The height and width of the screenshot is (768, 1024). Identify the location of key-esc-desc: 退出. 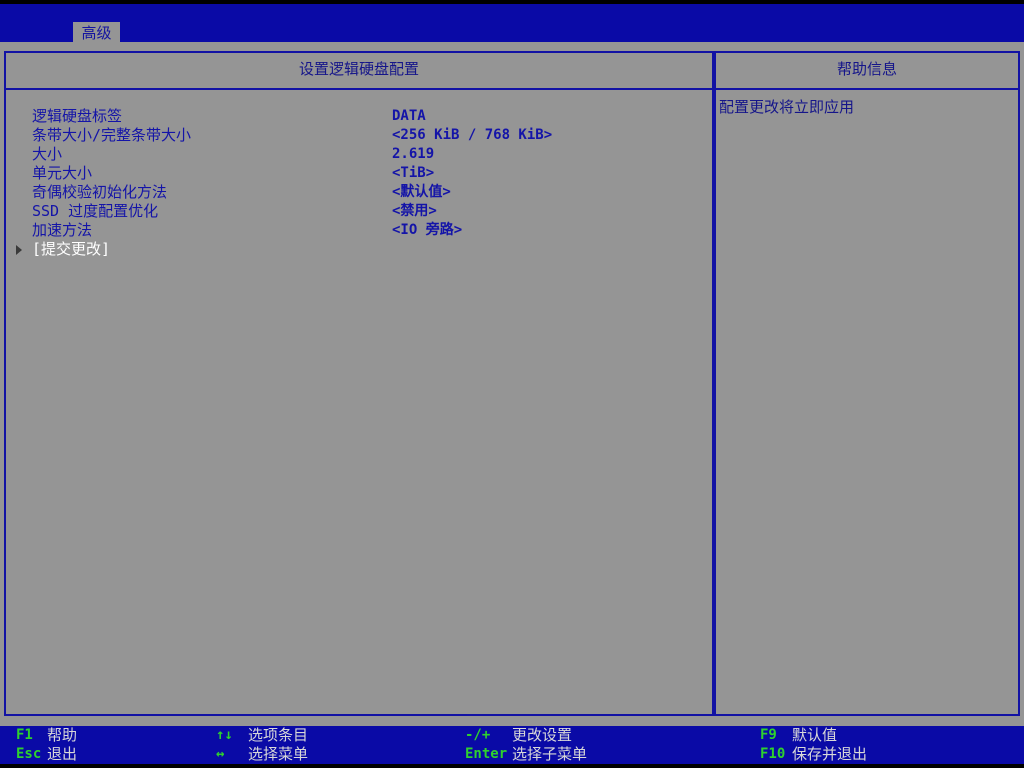
(62, 754).